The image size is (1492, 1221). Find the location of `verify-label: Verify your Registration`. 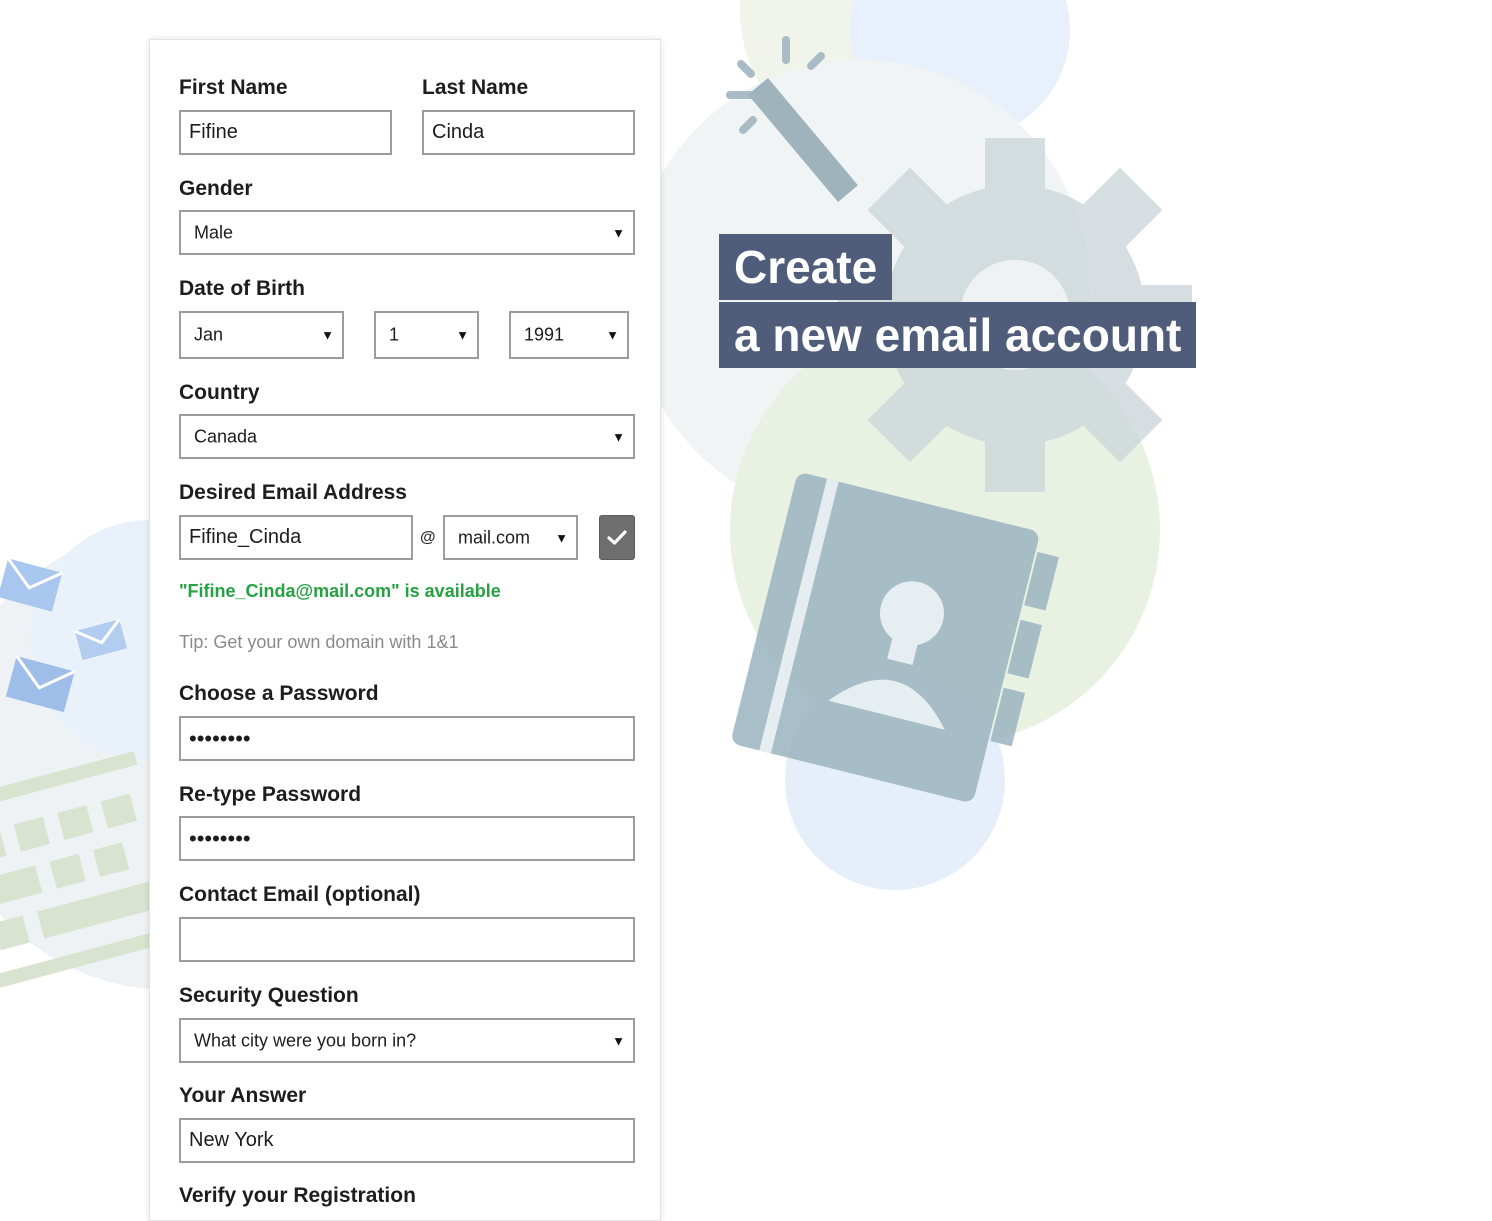

verify-label: Verify your Registration is located at coordinates (297, 1195).